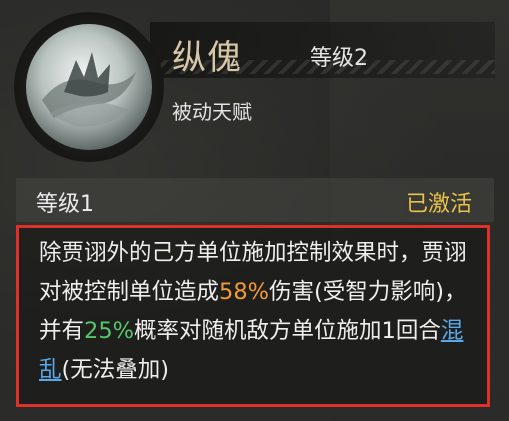 This screenshot has height=421, width=509. I want to click on level-label: 等级1, so click(65, 204).